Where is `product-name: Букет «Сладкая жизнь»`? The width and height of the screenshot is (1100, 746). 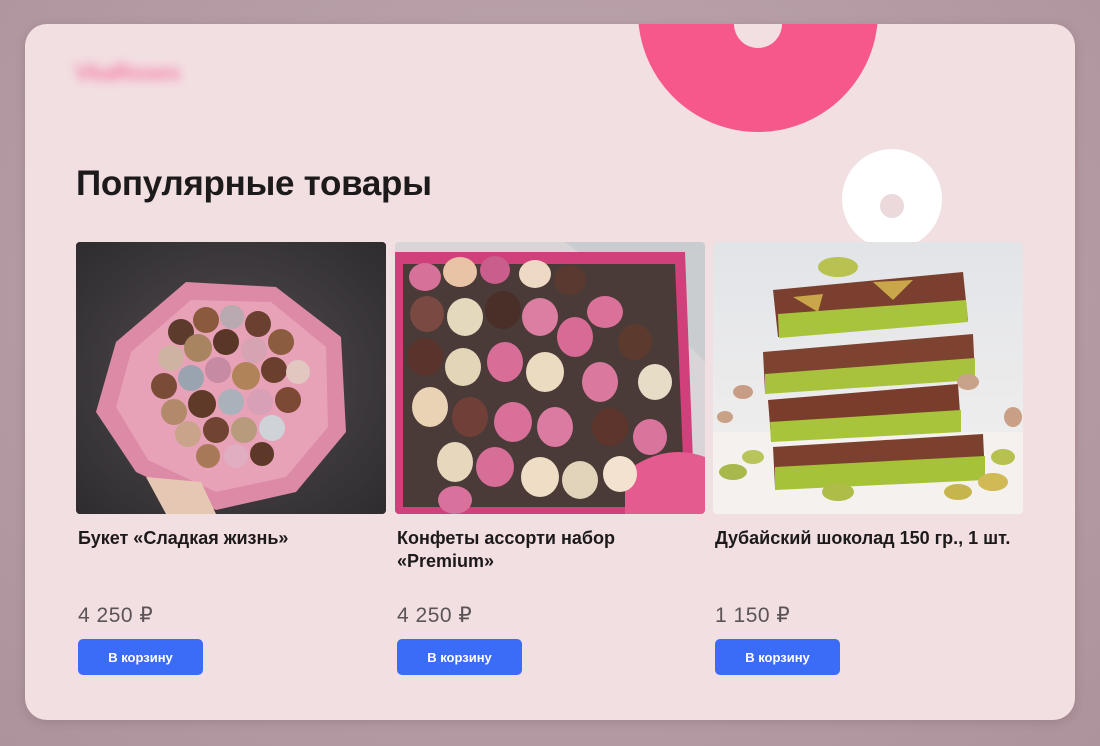
product-name: Букет «Сладкая жизнь» is located at coordinates (231, 551).